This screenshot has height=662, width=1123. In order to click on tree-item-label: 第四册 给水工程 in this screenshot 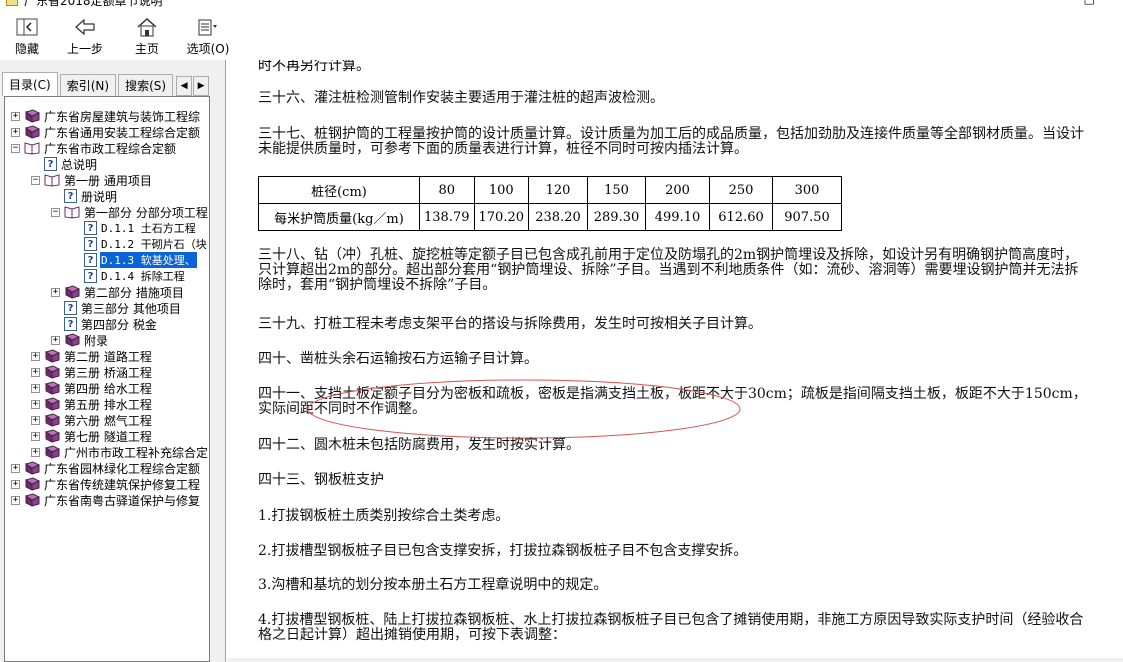, I will do `click(108, 388)`.